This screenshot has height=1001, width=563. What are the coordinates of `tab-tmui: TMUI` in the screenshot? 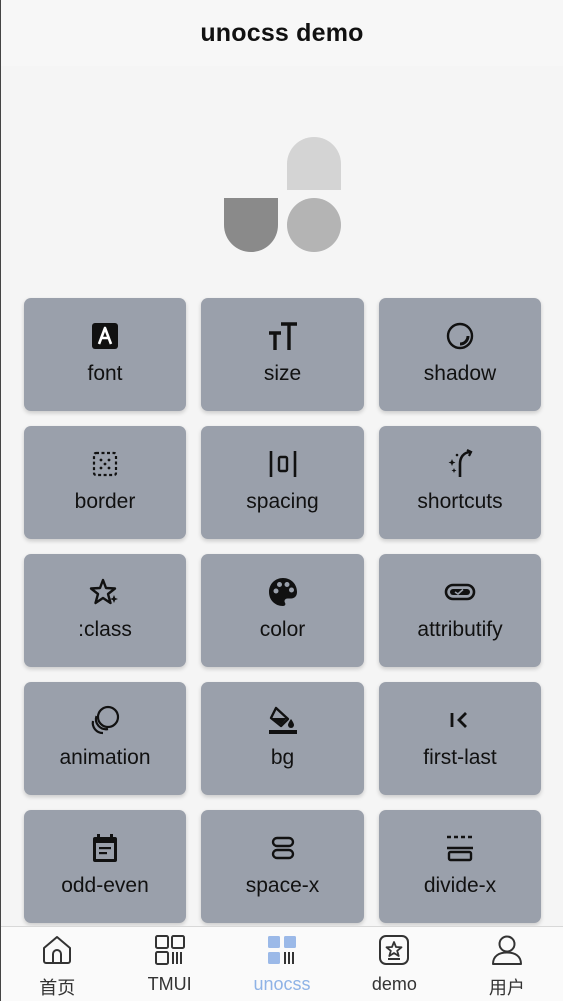 It's located at (169, 964).